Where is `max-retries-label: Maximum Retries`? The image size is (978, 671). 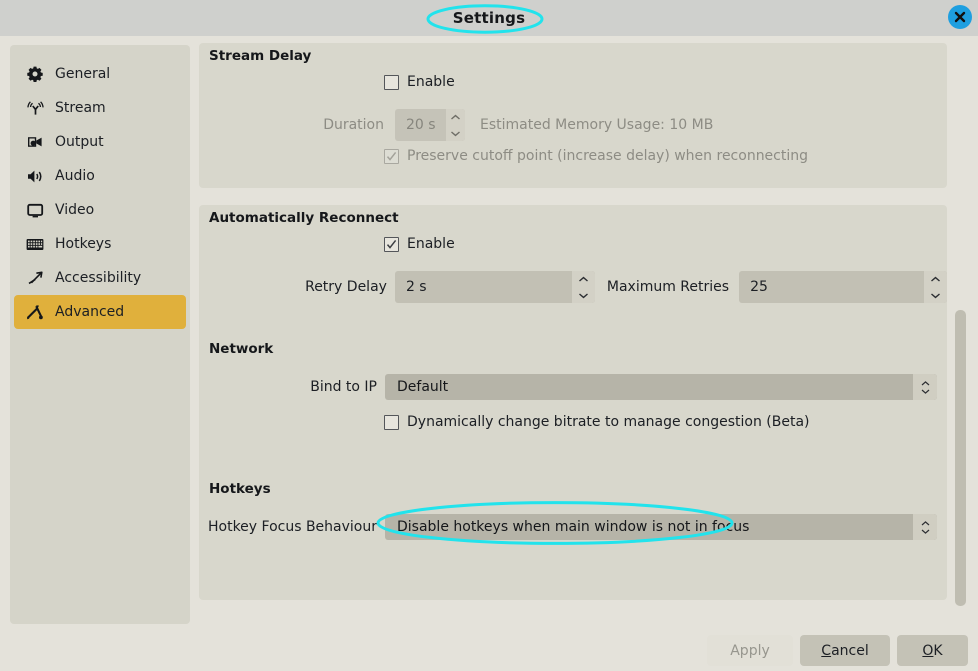 max-retries-label: Maximum Retries is located at coordinates (668, 287).